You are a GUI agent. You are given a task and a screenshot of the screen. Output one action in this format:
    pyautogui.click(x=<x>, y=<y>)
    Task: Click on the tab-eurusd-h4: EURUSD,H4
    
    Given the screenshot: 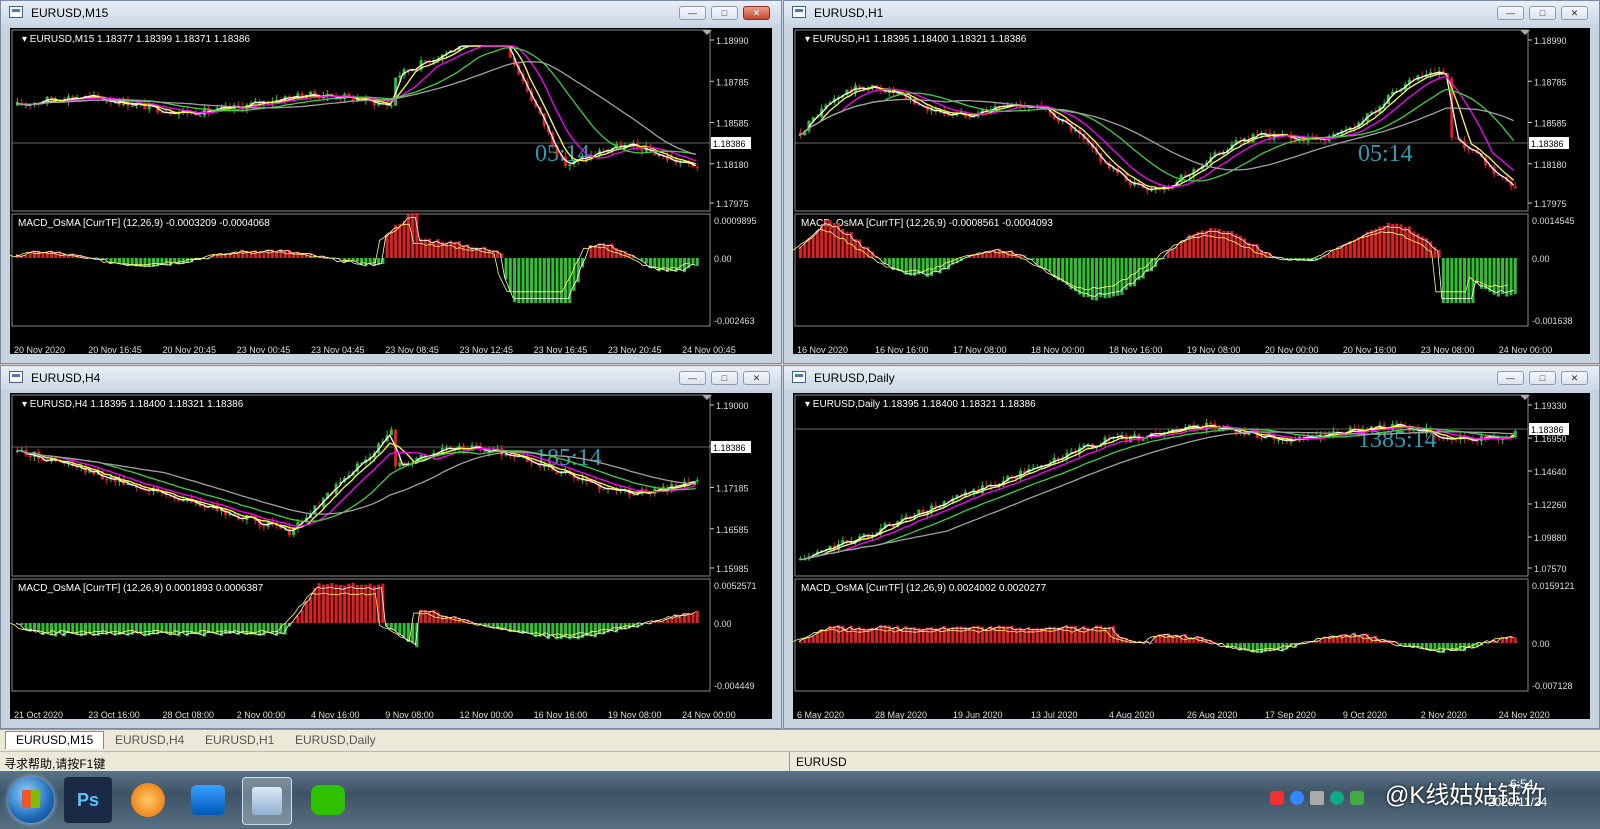 What is the action you would take?
    pyautogui.click(x=149, y=740)
    